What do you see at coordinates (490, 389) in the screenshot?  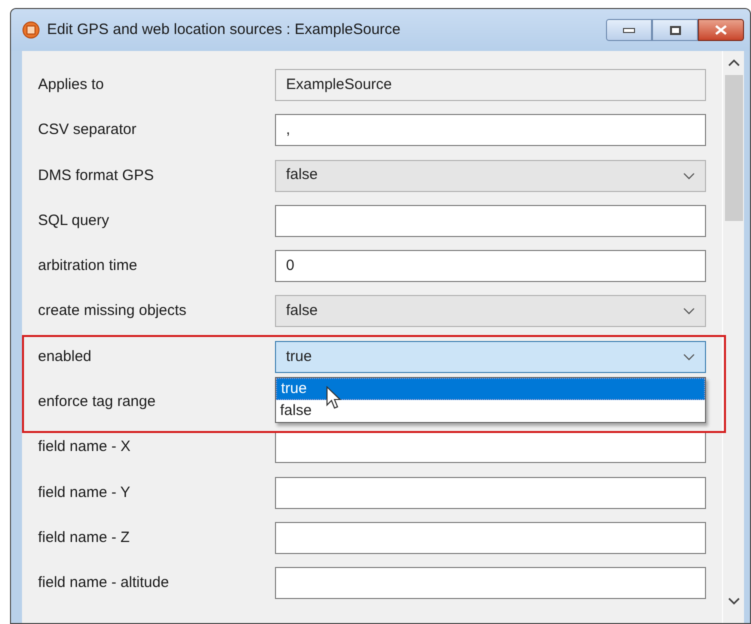 I see `dropdown-option: true` at bounding box center [490, 389].